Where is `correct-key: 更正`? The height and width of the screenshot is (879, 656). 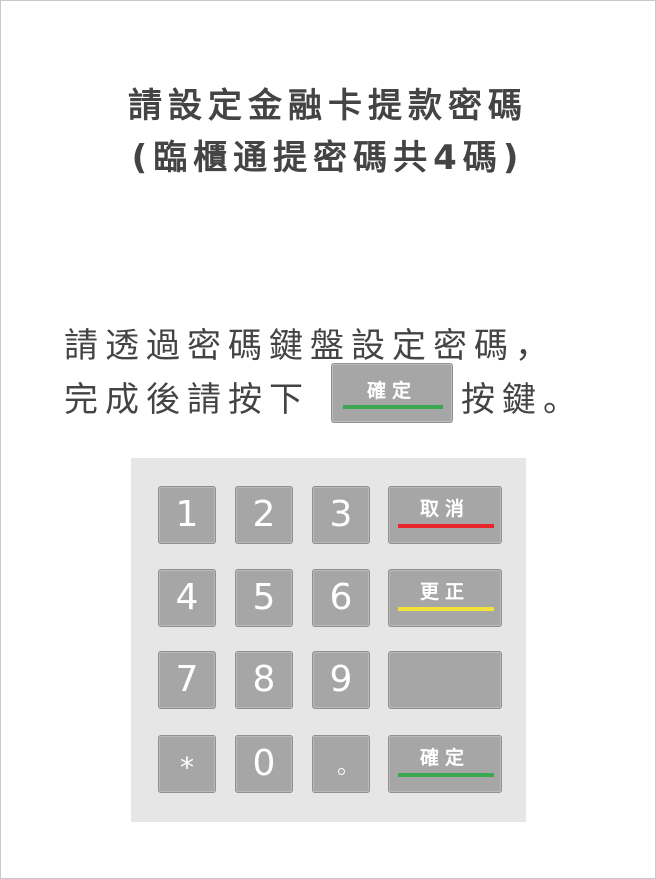 correct-key: 更正 is located at coordinates (445, 598).